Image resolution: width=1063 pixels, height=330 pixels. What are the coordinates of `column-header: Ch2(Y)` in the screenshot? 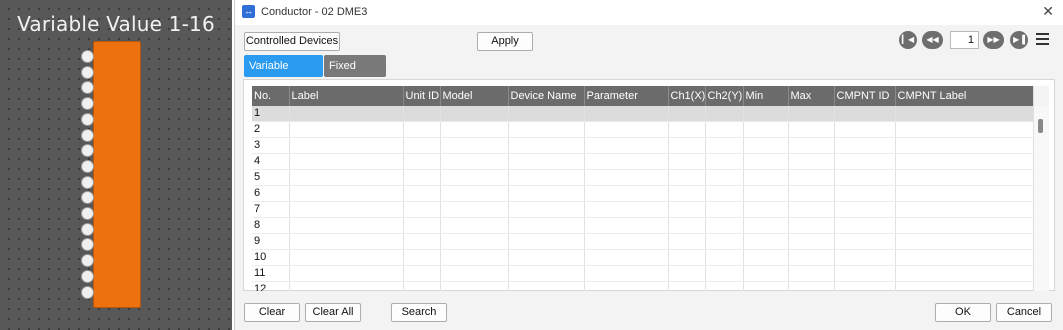 It's located at (724, 96).